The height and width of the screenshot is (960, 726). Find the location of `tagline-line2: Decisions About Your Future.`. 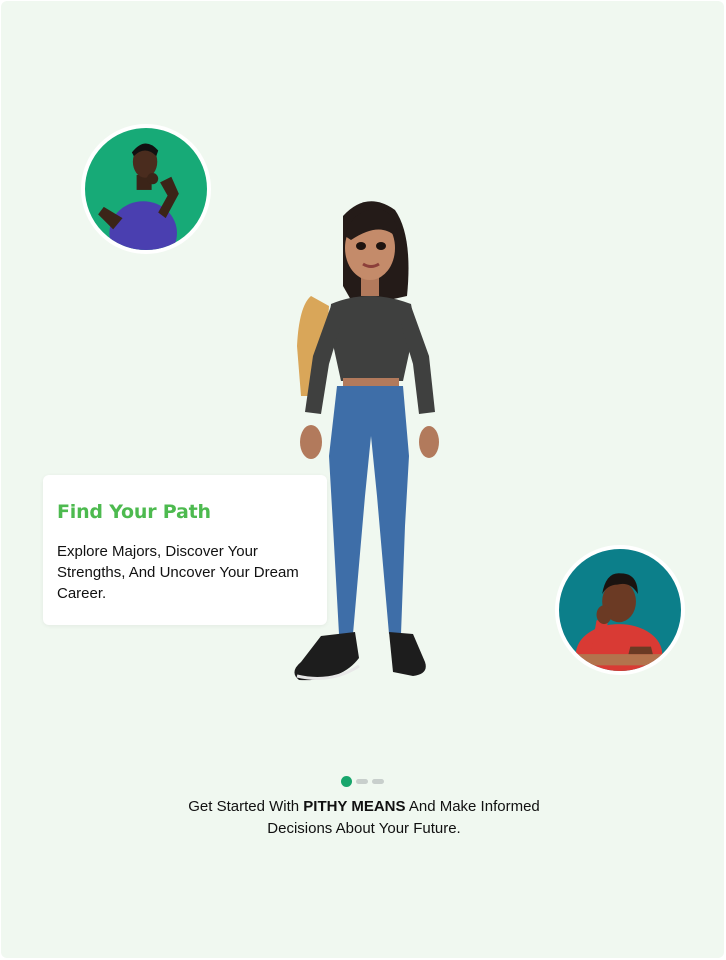

tagline-line2: Decisions About Your Future. is located at coordinates (364, 828).